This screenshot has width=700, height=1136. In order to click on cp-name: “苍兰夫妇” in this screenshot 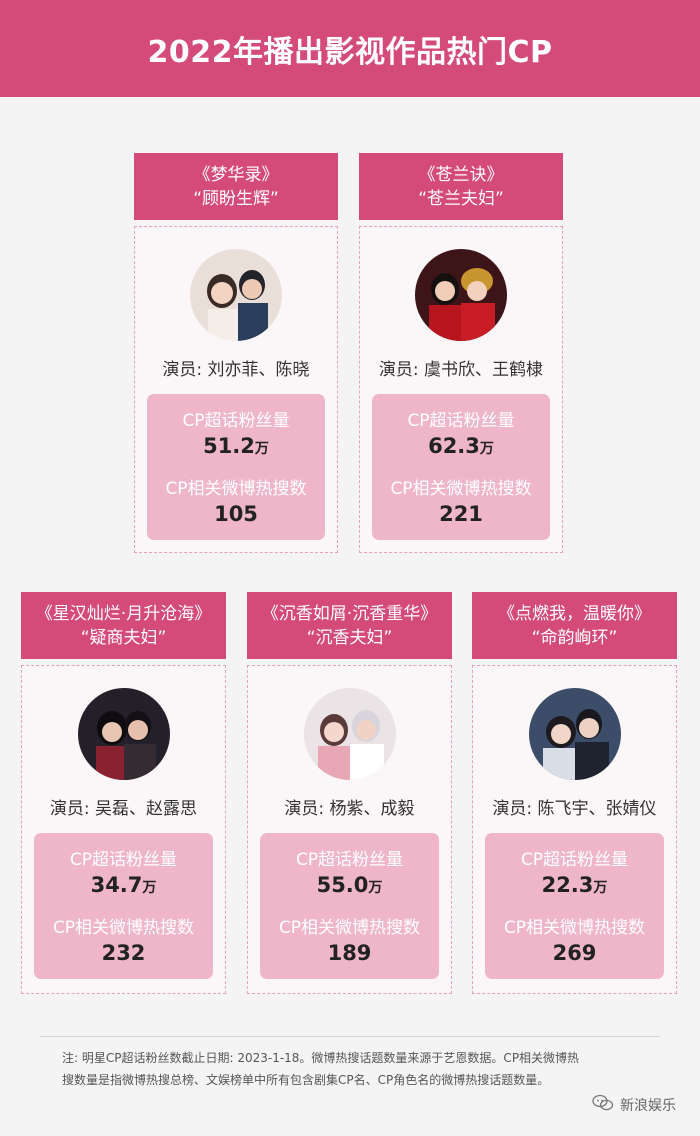, I will do `click(461, 198)`.